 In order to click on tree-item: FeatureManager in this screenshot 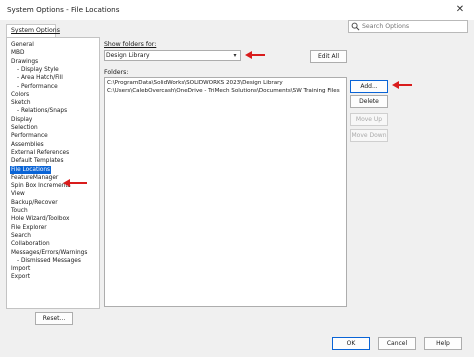, I will do `click(34, 178)`.